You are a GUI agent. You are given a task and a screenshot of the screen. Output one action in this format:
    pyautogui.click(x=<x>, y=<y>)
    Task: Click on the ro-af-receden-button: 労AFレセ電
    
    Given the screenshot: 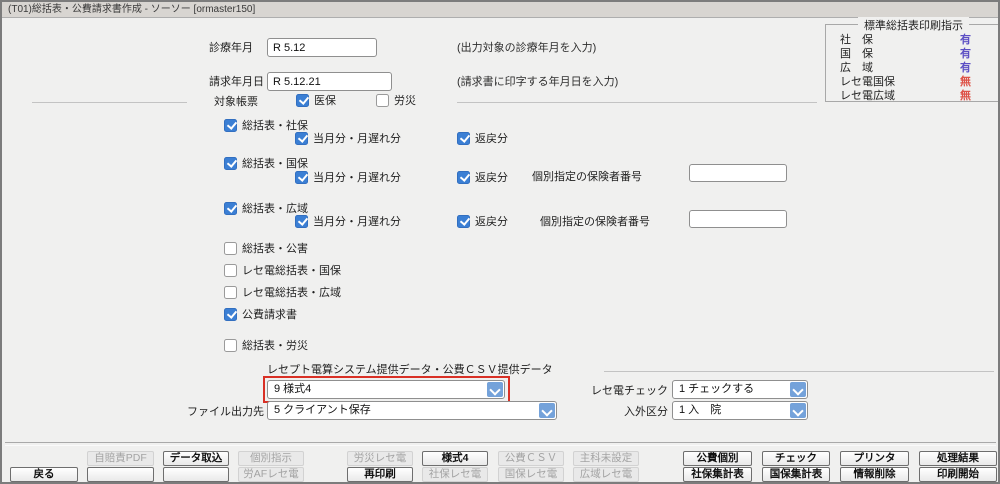 What is the action you would take?
    pyautogui.click(x=271, y=474)
    